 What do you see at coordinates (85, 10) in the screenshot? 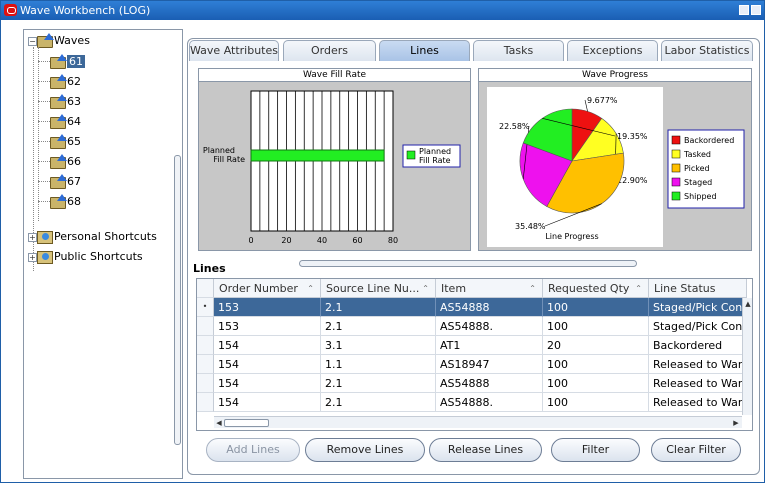
I see `window-title: Wave Workbench (LOG)` at bounding box center [85, 10].